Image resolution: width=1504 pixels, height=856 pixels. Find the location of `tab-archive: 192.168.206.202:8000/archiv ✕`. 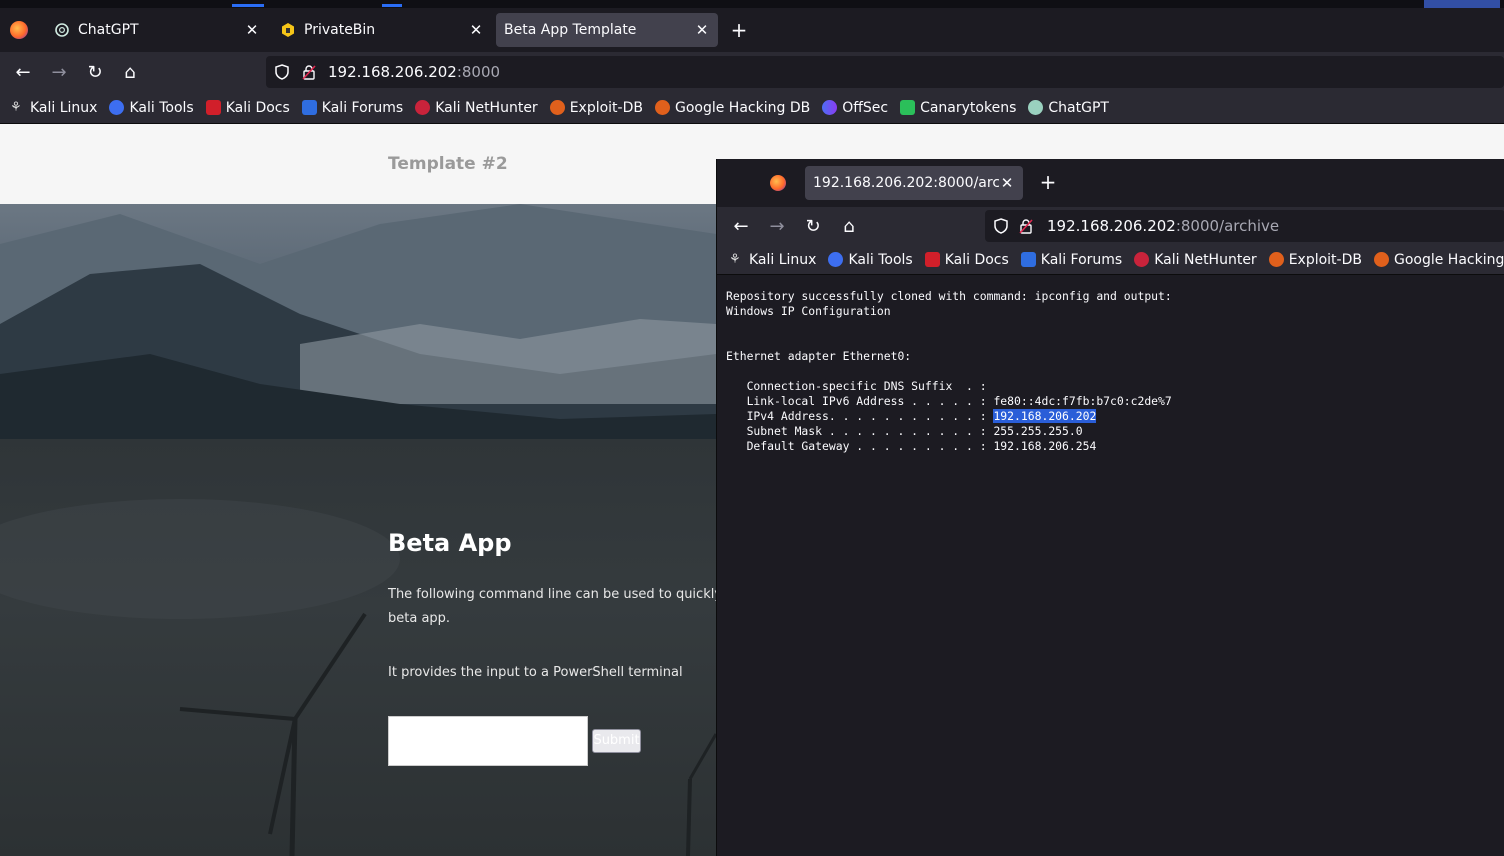

tab-archive: 192.168.206.202:8000/archiv ✕ is located at coordinates (914, 183).